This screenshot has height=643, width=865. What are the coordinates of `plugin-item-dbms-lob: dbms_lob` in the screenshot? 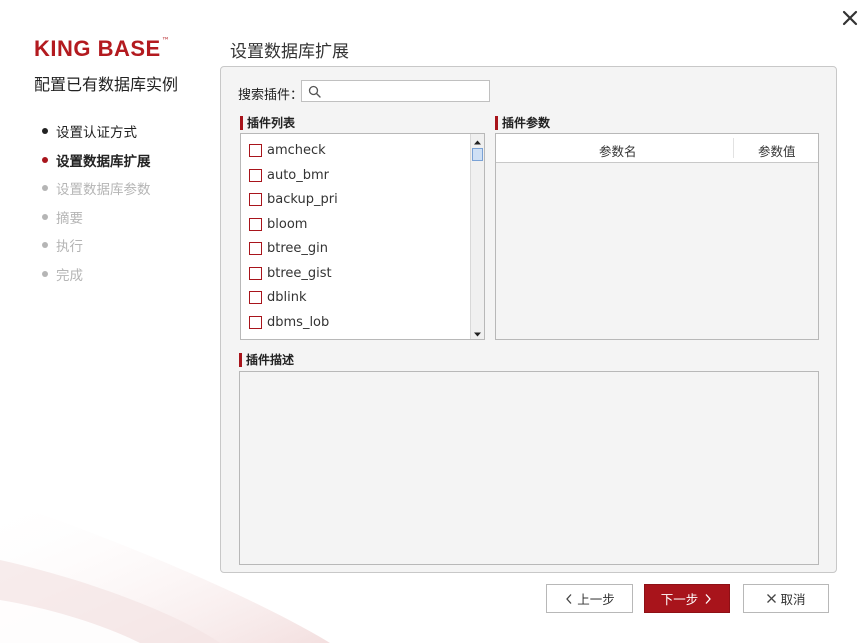 It's located at (289, 322).